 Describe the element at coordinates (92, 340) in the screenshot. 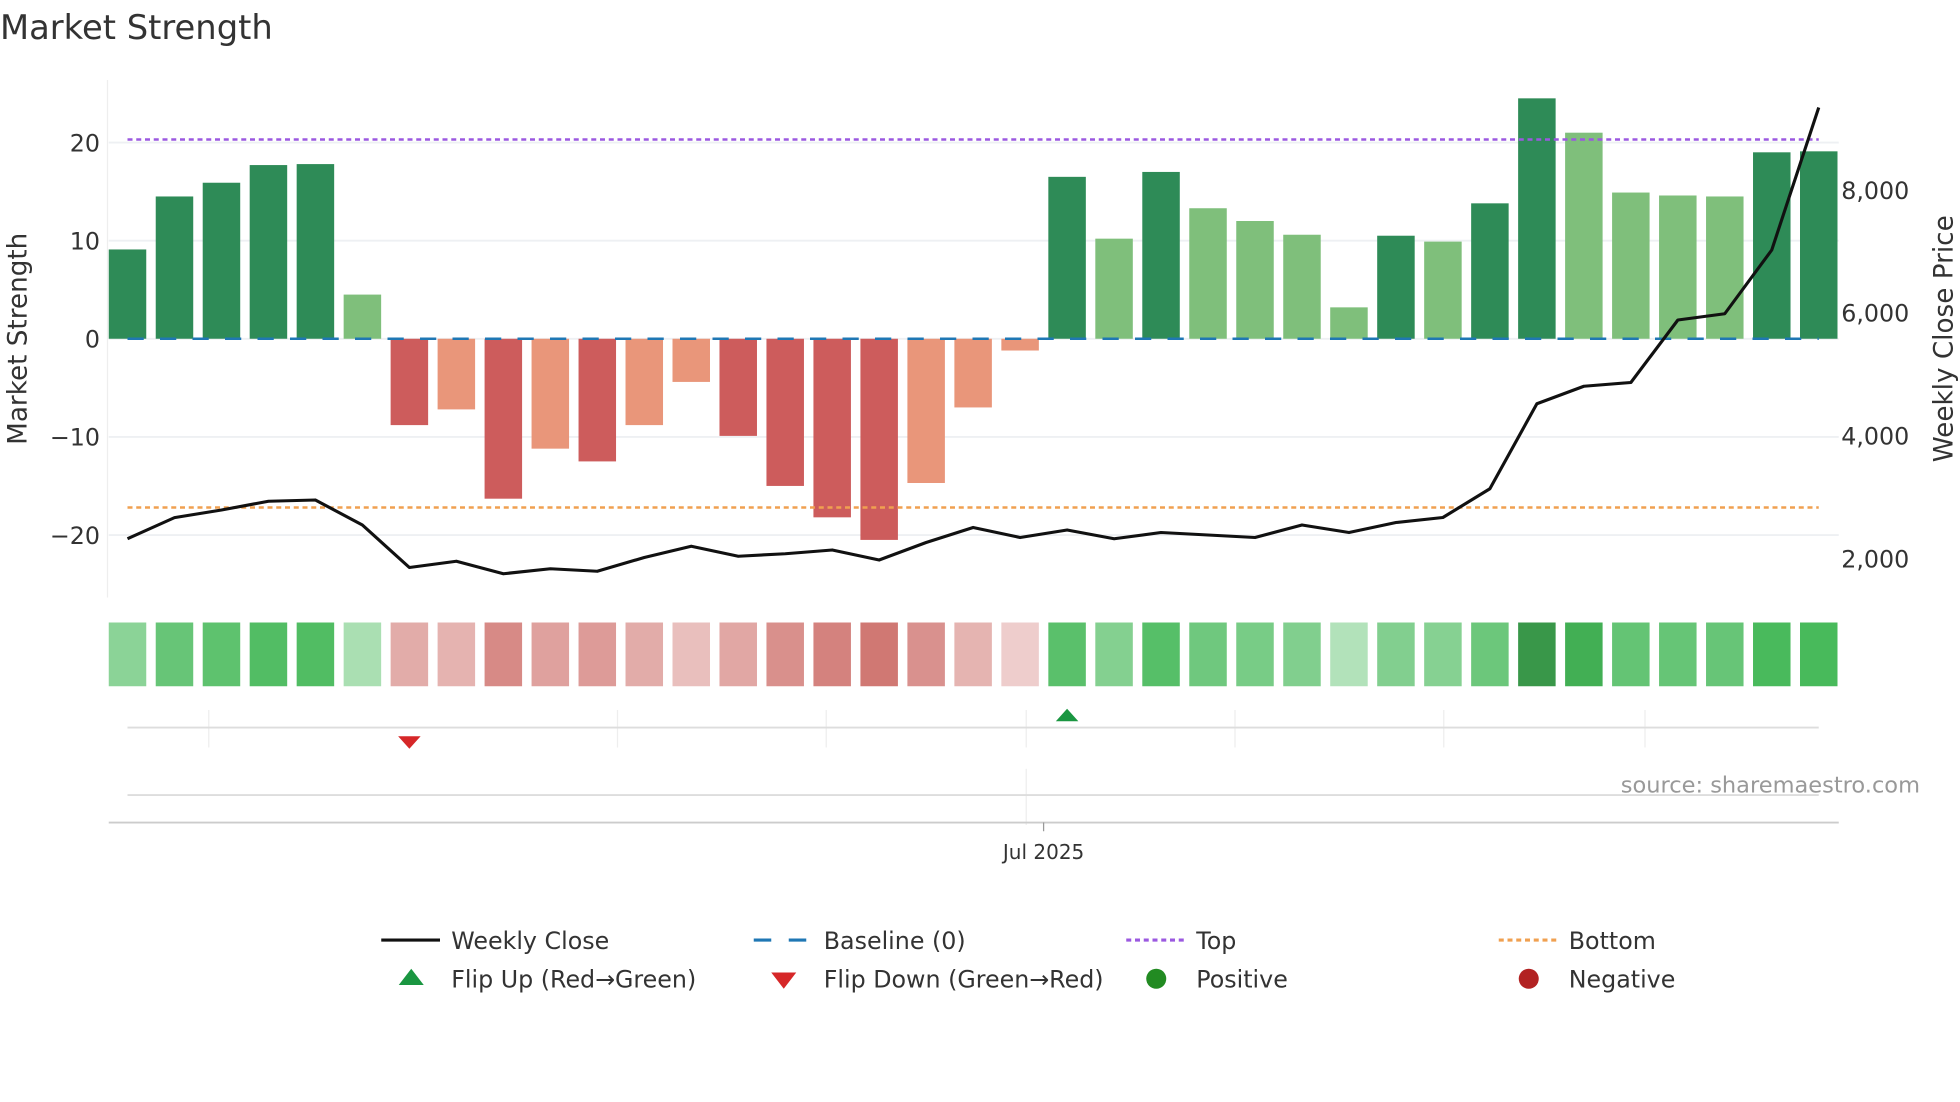

I see `y-tick-label: 0` at that location.